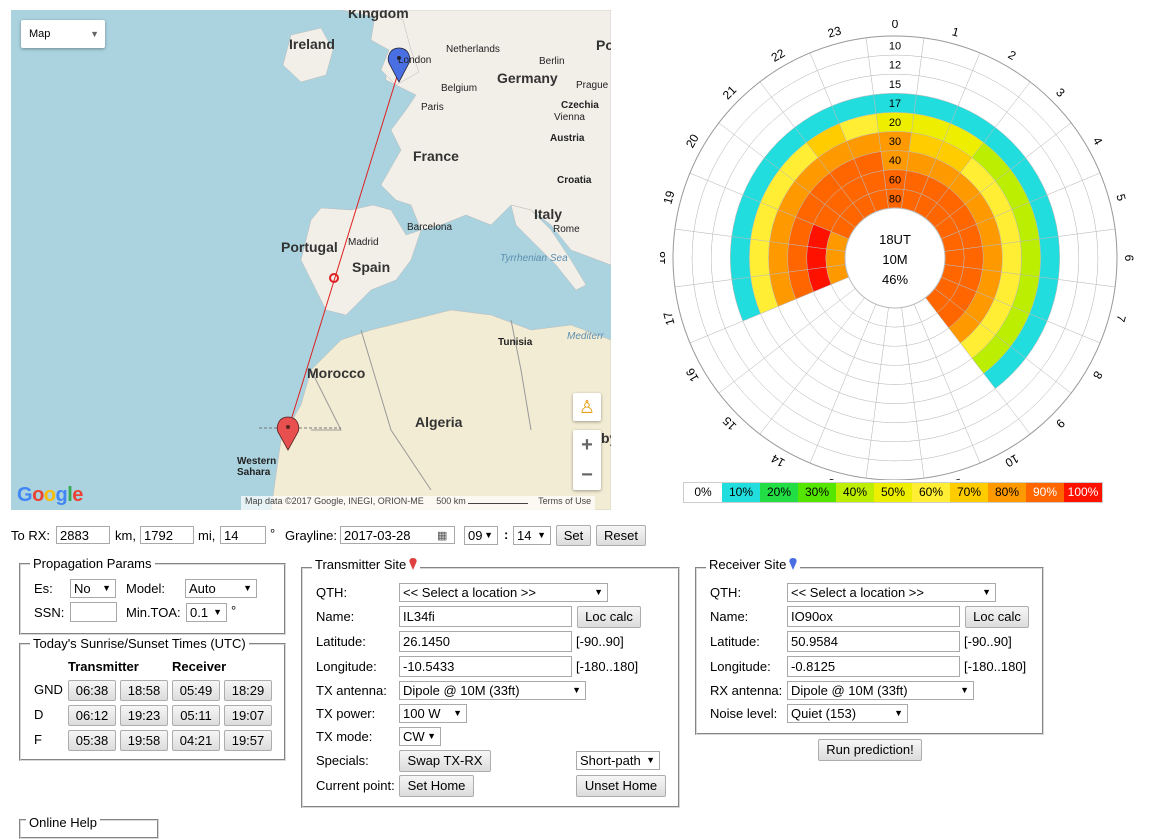  What do you see at coordinates (1060, 423) in the screenshot?
I see `hour-label: 9` at bounding box center [1060, 423].